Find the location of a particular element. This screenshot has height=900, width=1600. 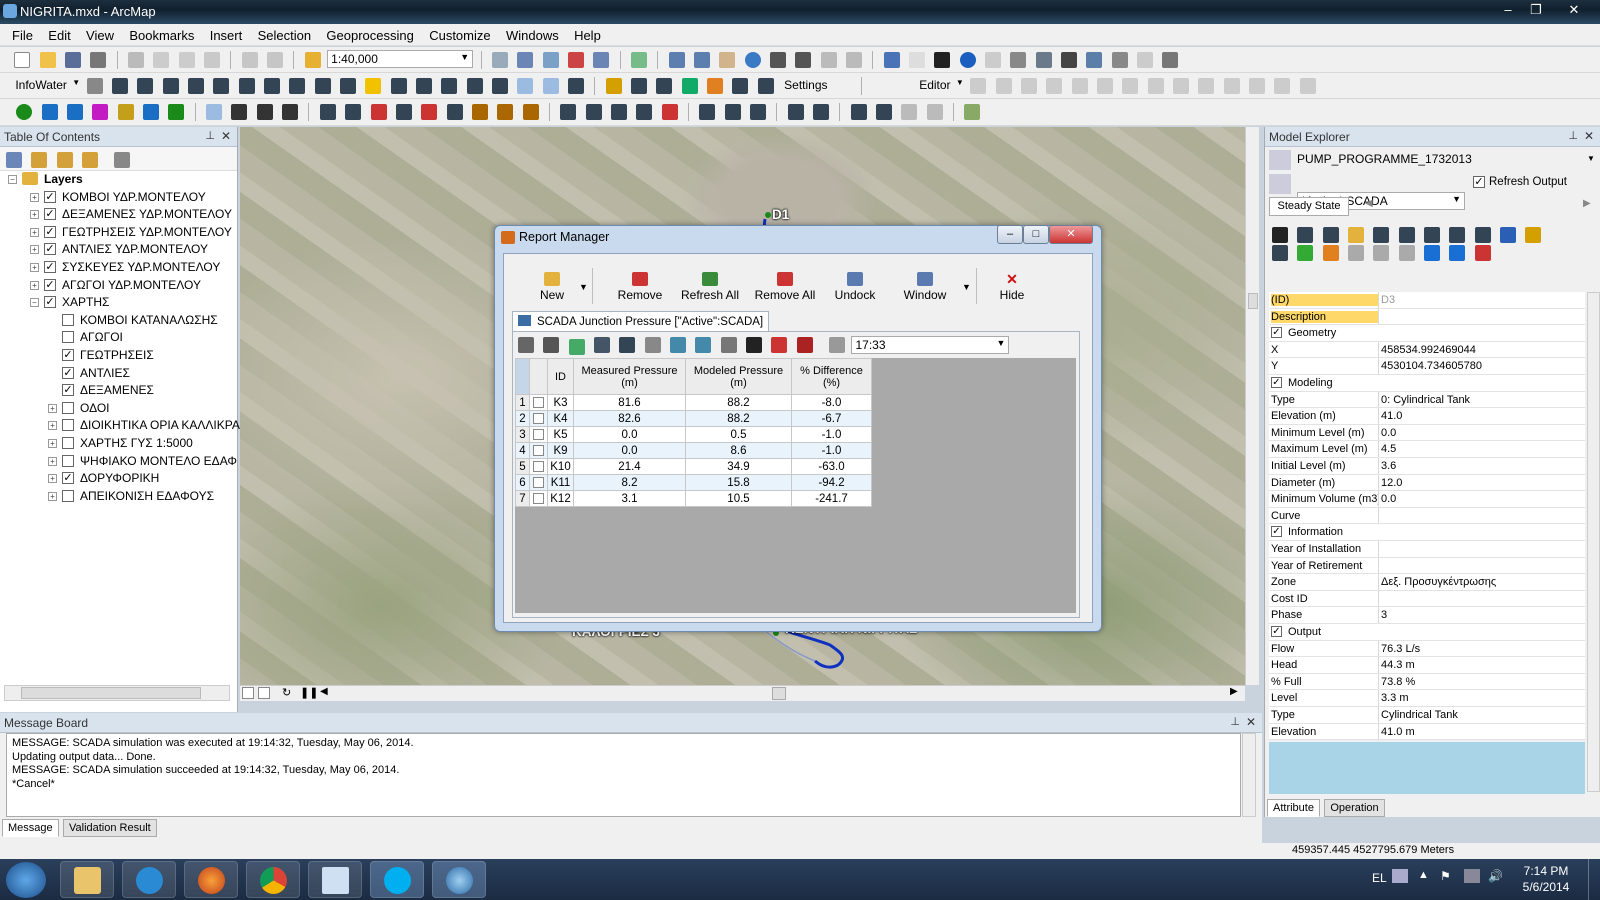

annotation-icon is located at coordinates (347, 86).